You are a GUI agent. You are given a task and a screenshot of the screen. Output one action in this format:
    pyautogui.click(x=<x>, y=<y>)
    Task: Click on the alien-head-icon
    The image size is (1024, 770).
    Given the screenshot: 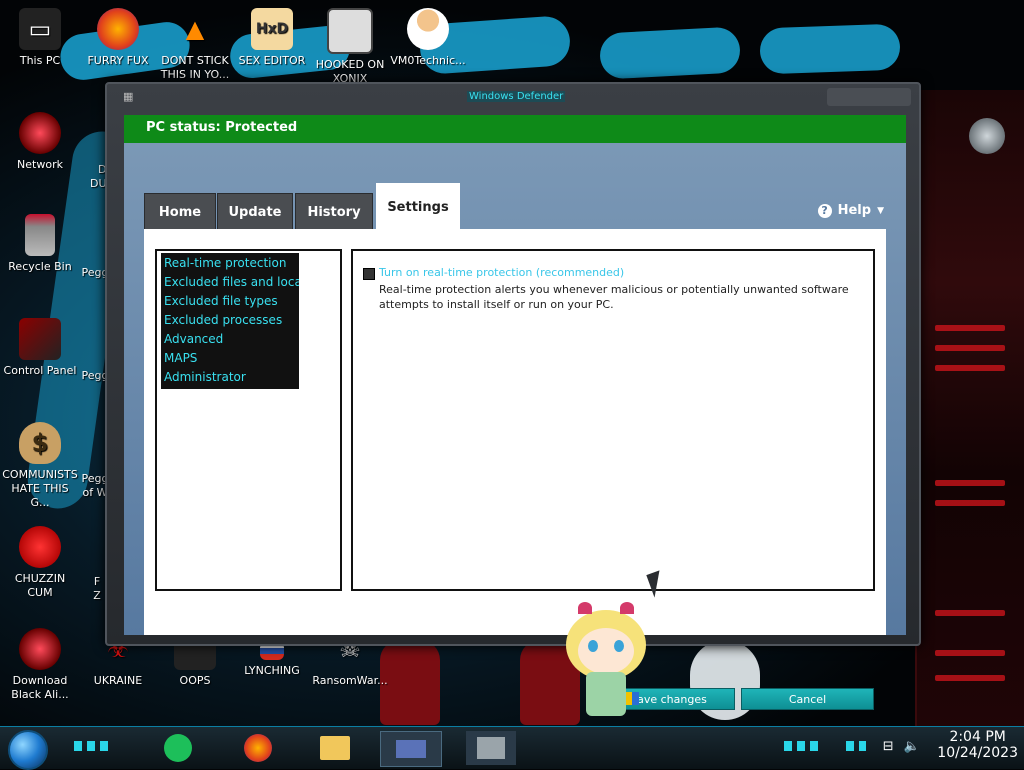 What is the action you would take?
    pyautogui.click(x=987, y=136)
    